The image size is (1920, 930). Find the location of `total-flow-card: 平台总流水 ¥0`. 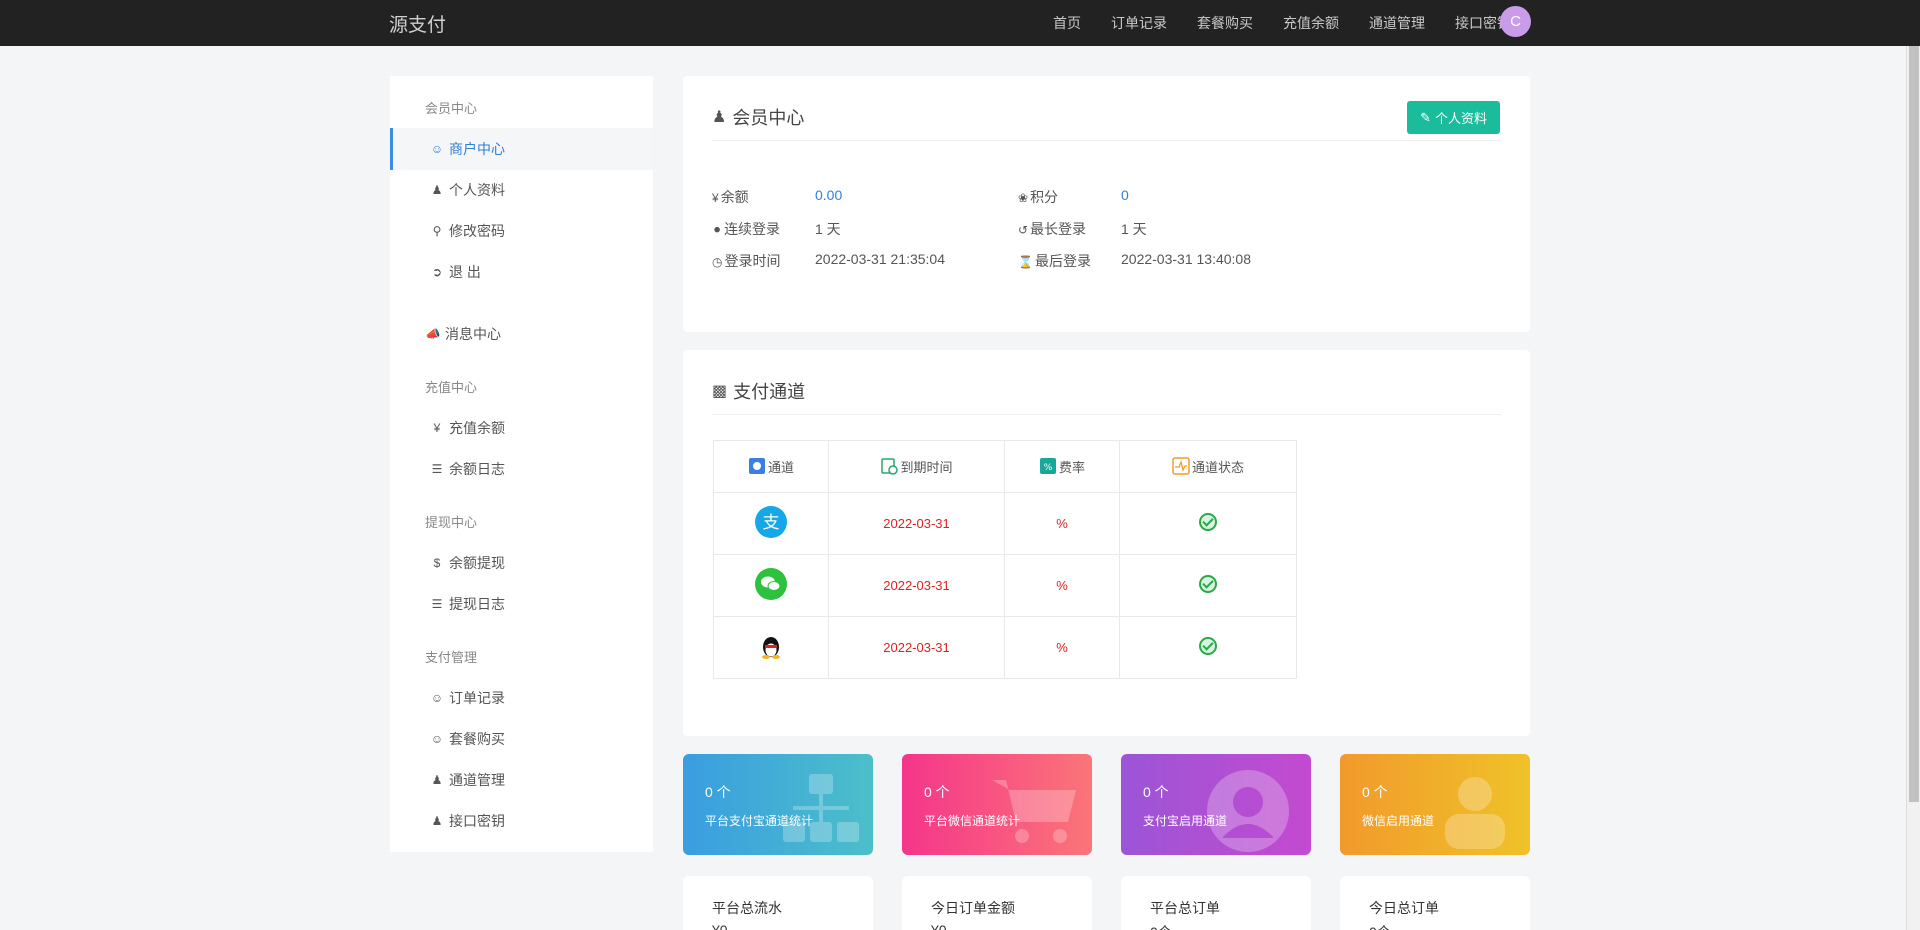

total-flow-card: 平台总流水 ¥0 is located at coordinates (778, 903).